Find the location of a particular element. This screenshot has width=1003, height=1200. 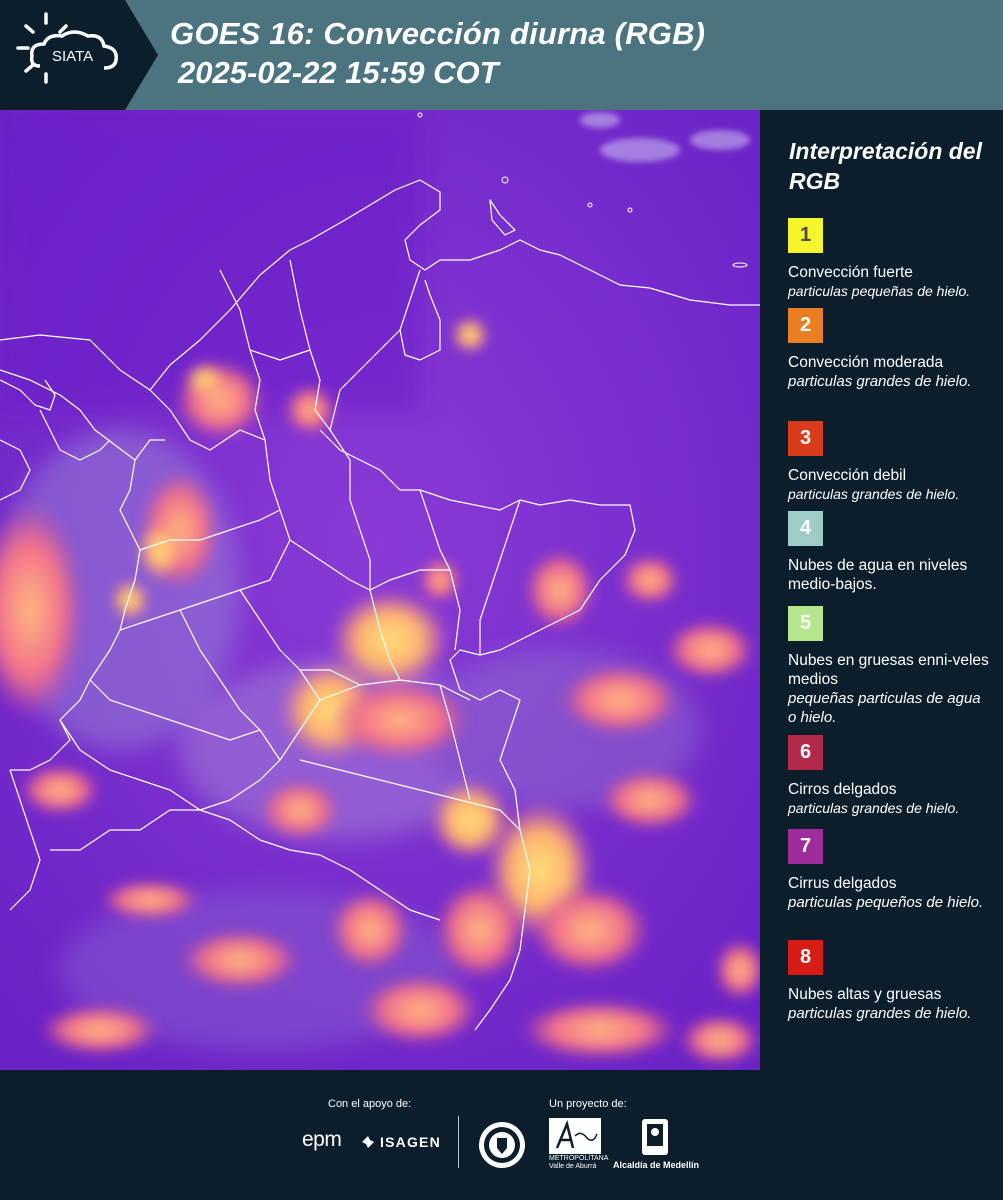

alcaldia-shield-icon is located at coordinates (655, 1137).